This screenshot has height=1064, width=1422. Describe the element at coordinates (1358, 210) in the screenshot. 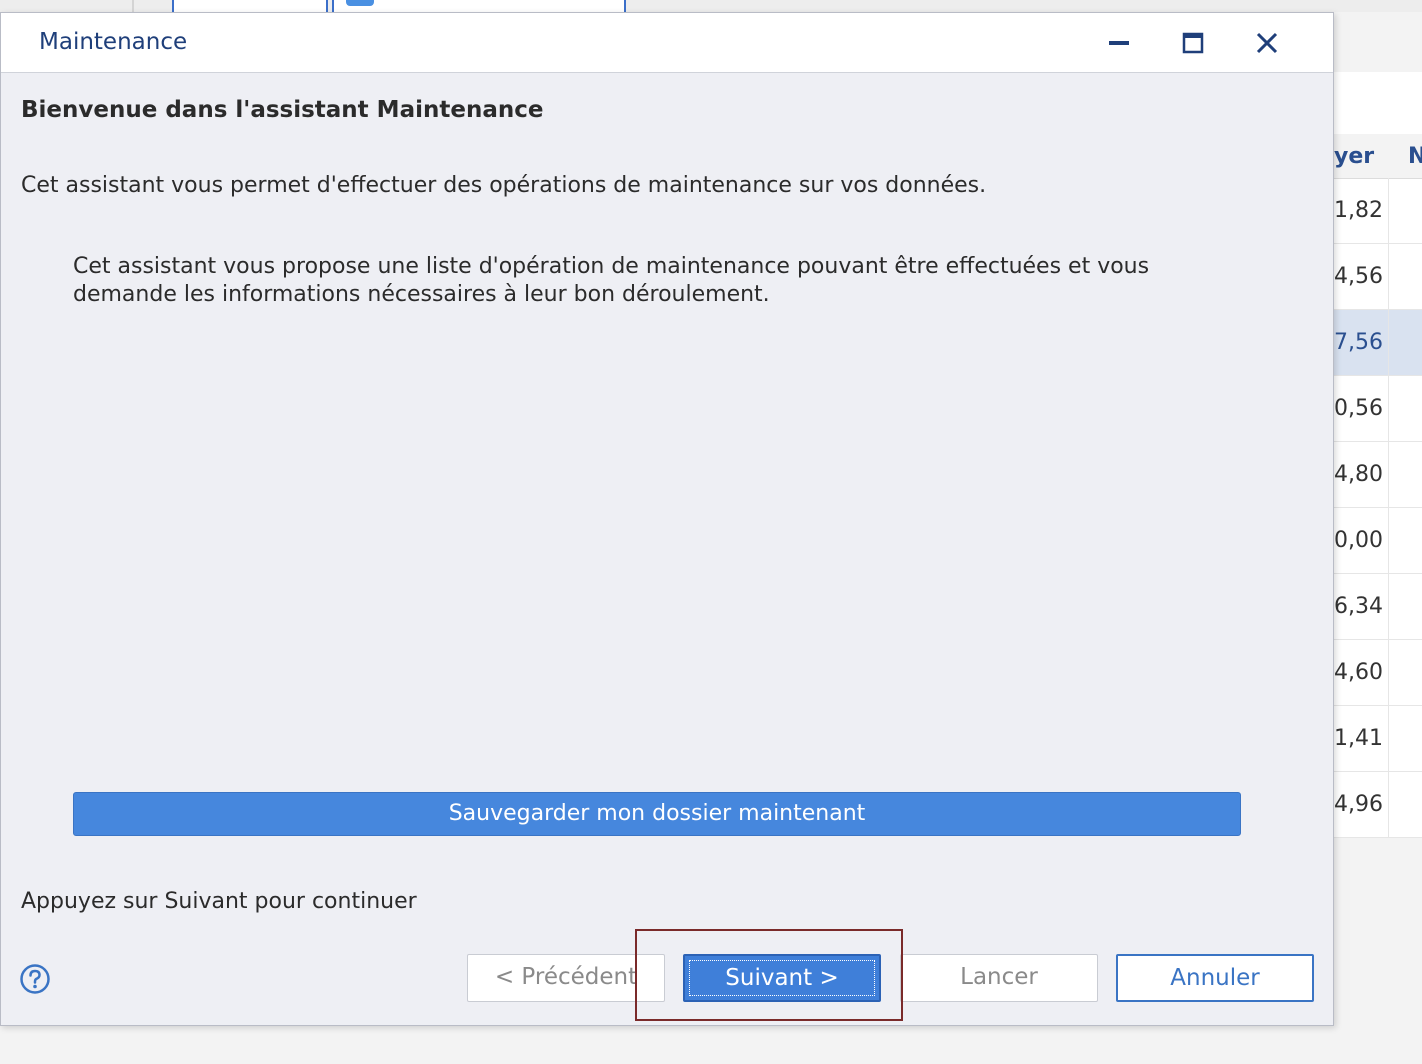

I see `table-cell: 1,82` at that location.